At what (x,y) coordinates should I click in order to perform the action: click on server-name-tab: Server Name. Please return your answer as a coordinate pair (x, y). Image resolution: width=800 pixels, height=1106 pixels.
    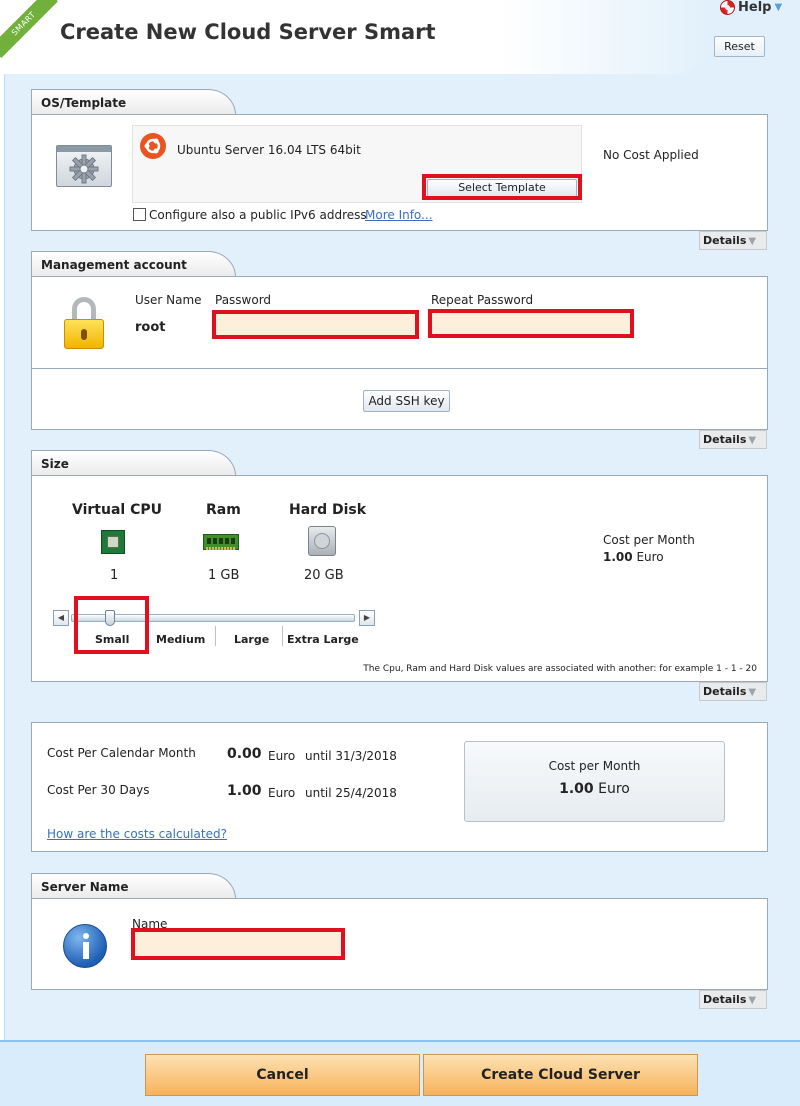
    Looking at the image, I should click on (133, 886).